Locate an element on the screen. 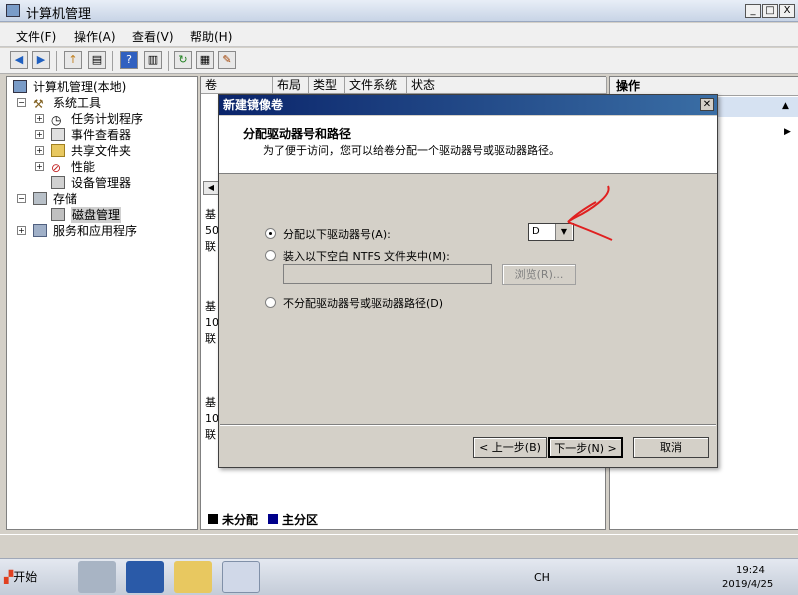  cancel-button: 取消 is located at coordinates (671, 447).